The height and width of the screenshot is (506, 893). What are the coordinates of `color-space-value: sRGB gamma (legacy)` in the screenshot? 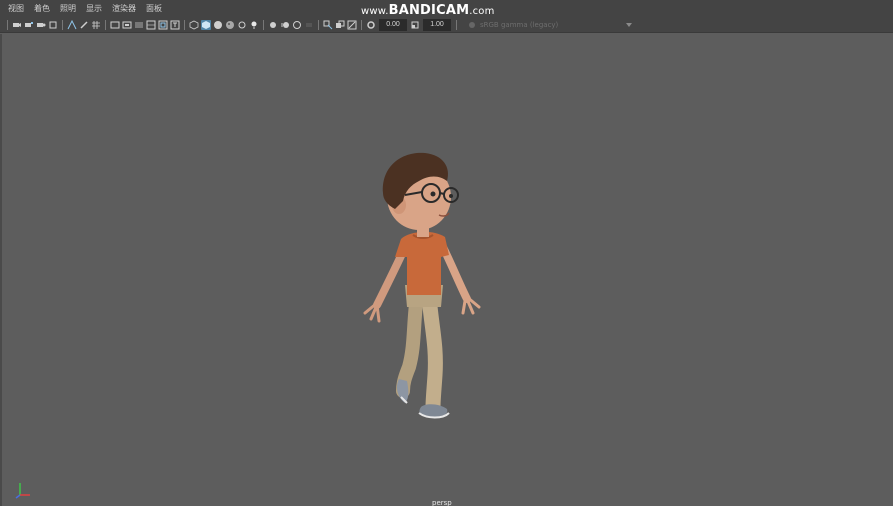 It's located at (519, 25).